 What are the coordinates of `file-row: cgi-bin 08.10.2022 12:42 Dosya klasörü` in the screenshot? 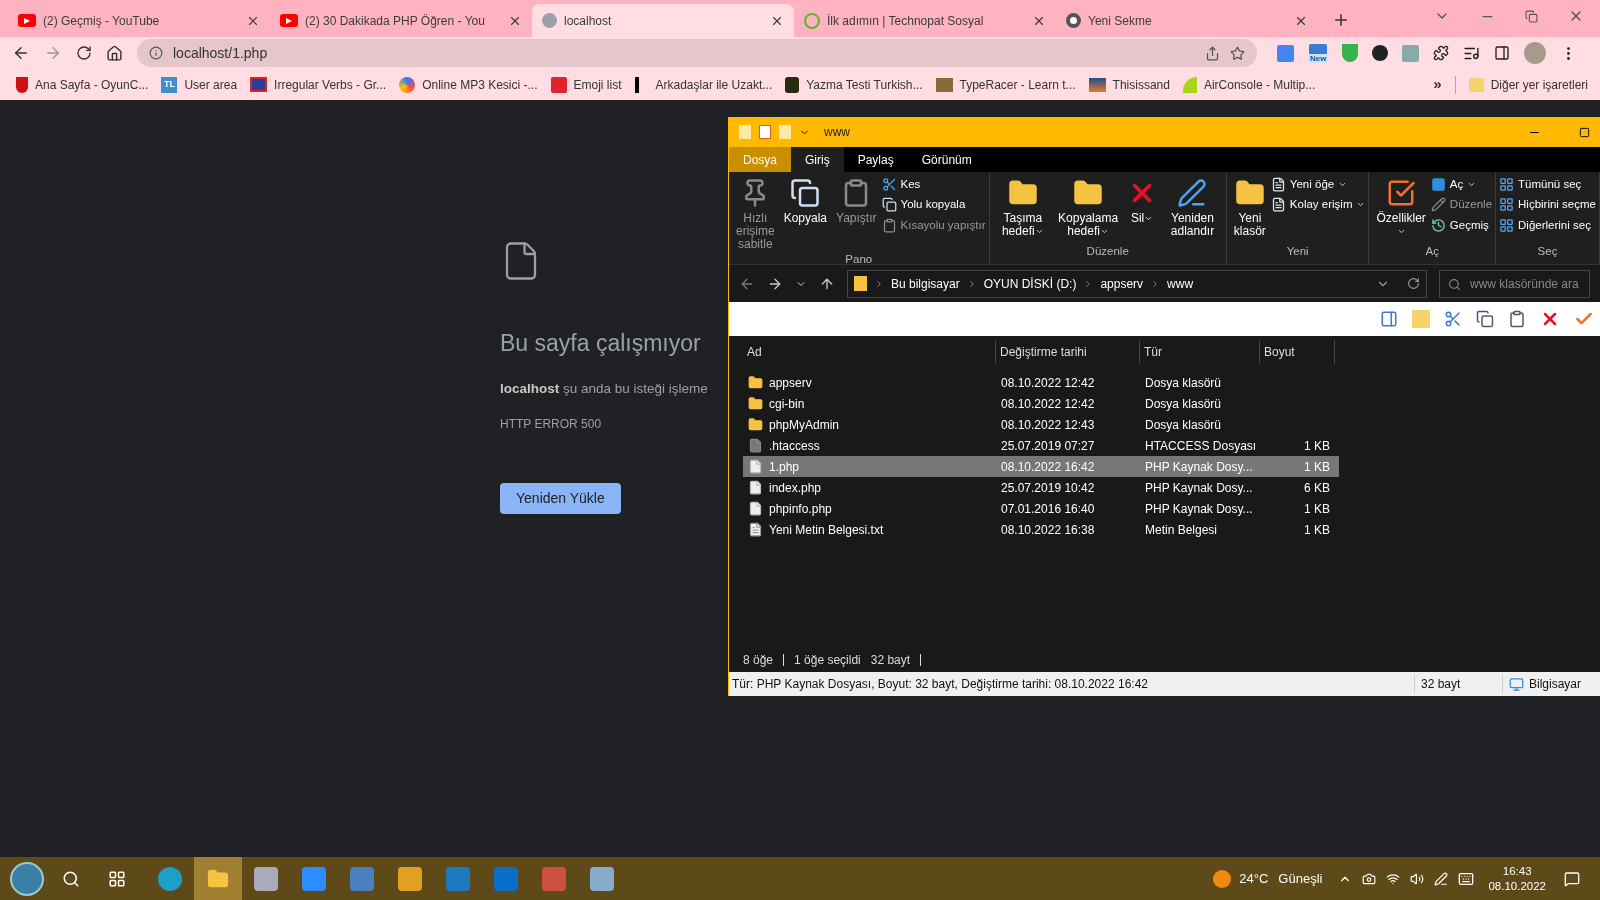 It's located at (1041, 403).